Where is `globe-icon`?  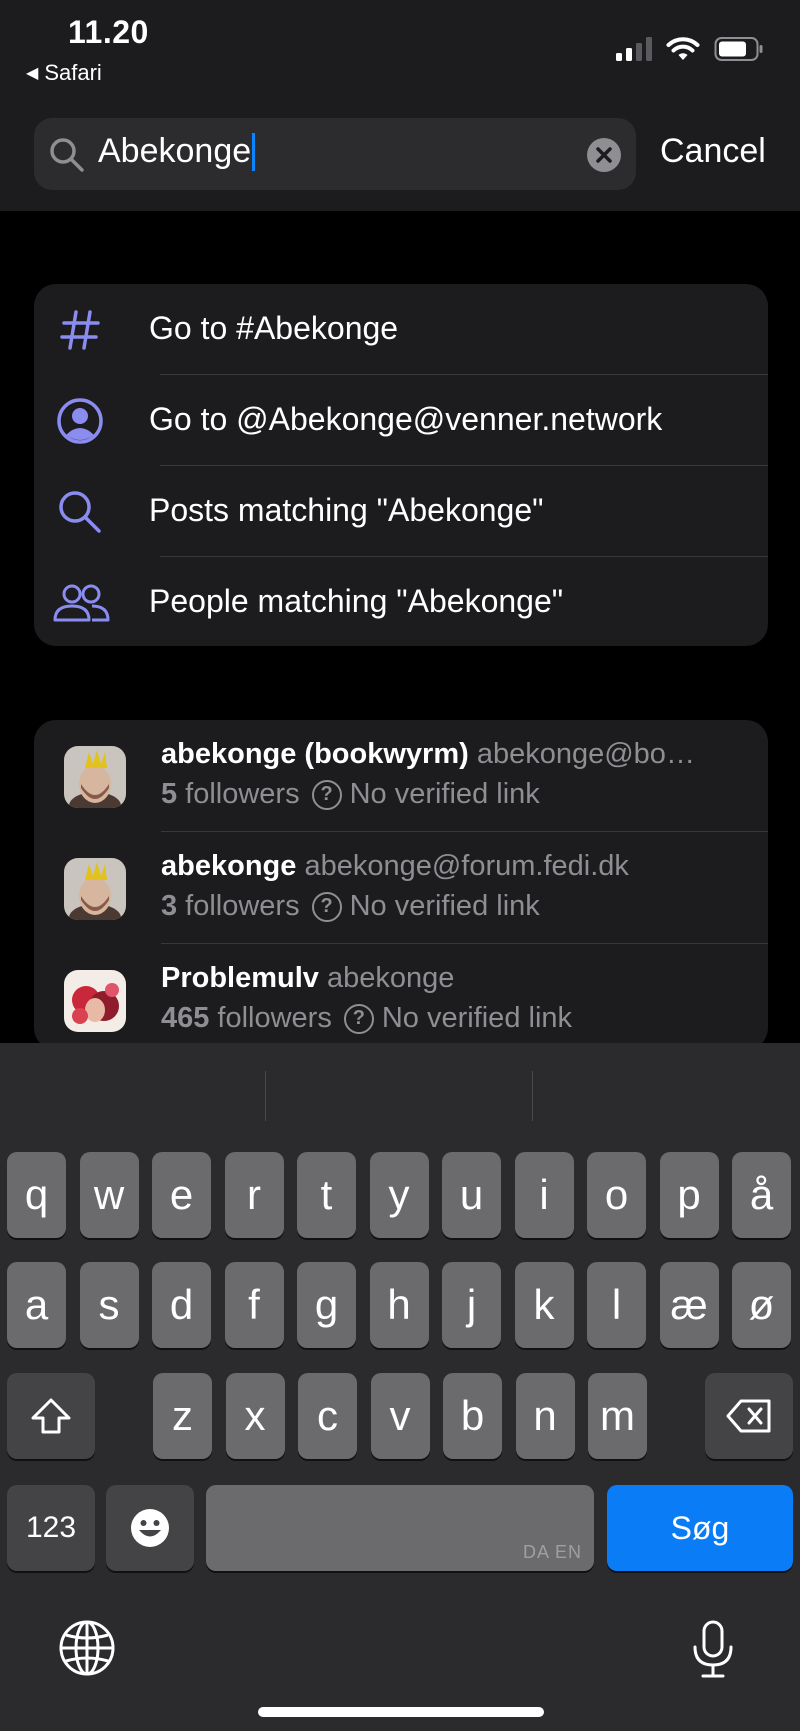 globe-icon is located at coordinates (87, 1648).